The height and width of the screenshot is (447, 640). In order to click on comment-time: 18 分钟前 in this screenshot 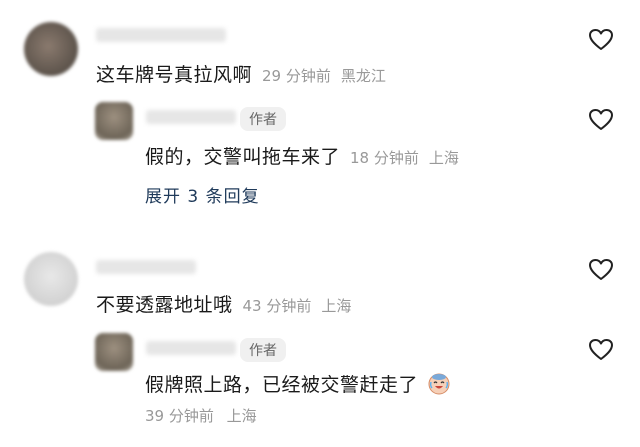, I will do `click(384, 158)`.